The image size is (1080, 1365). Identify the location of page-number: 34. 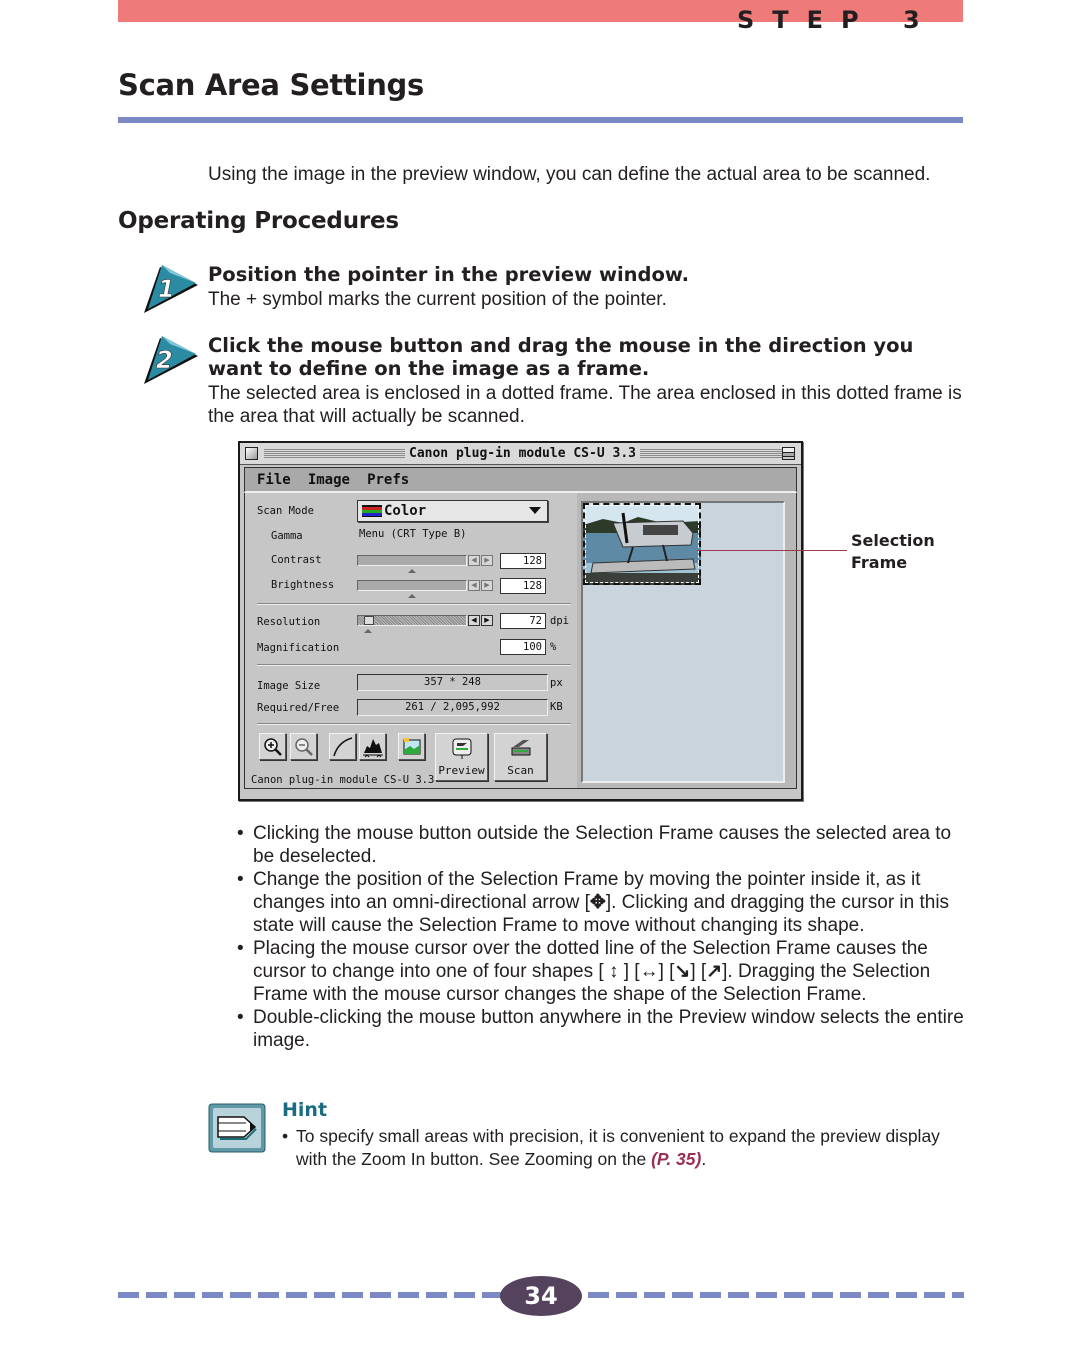
(541, 1296).